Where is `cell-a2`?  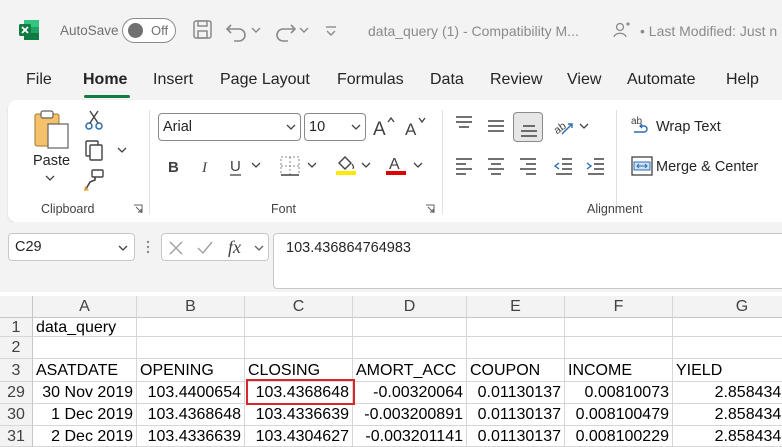
cell-a2 is located at coordinates (85, 348).